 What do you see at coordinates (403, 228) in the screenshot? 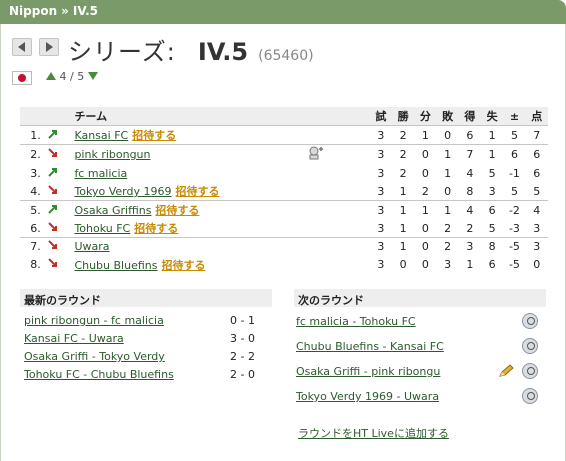
I see `won: 1` at bounding box center [403, 228].